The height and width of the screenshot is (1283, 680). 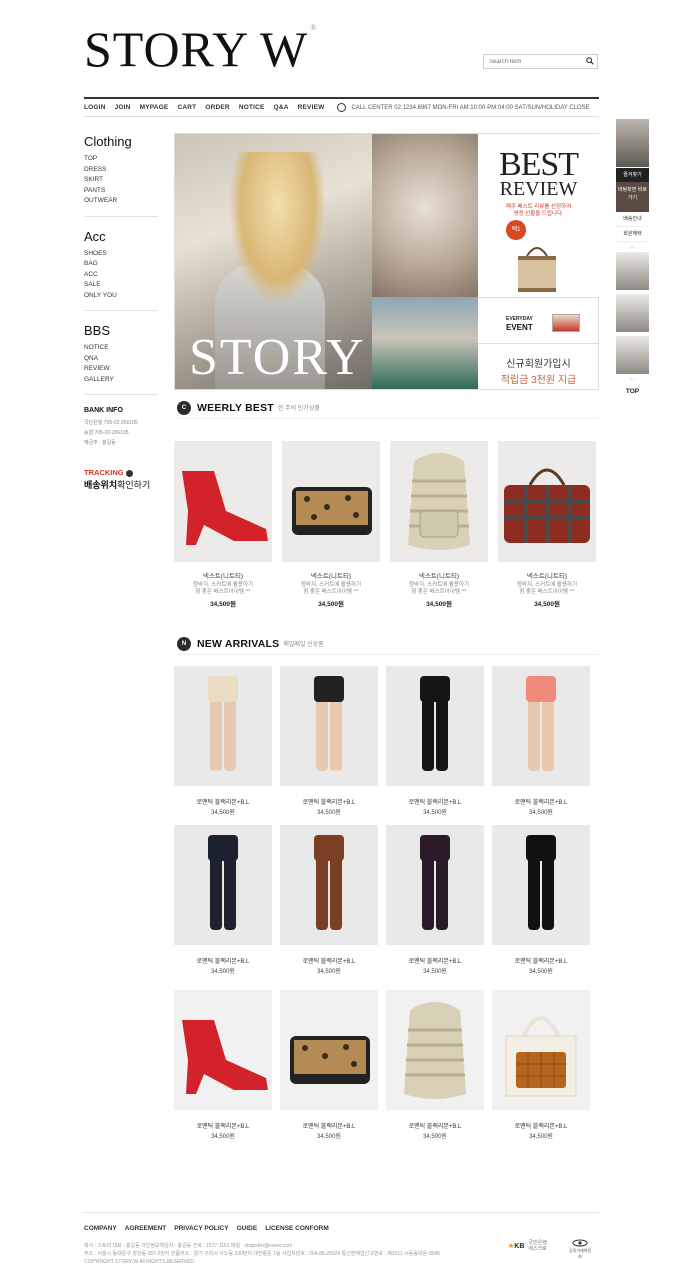 I want to click on join-banner: 신규회원가입시 적립금 3천원 지급, so click(x=538, y=366).